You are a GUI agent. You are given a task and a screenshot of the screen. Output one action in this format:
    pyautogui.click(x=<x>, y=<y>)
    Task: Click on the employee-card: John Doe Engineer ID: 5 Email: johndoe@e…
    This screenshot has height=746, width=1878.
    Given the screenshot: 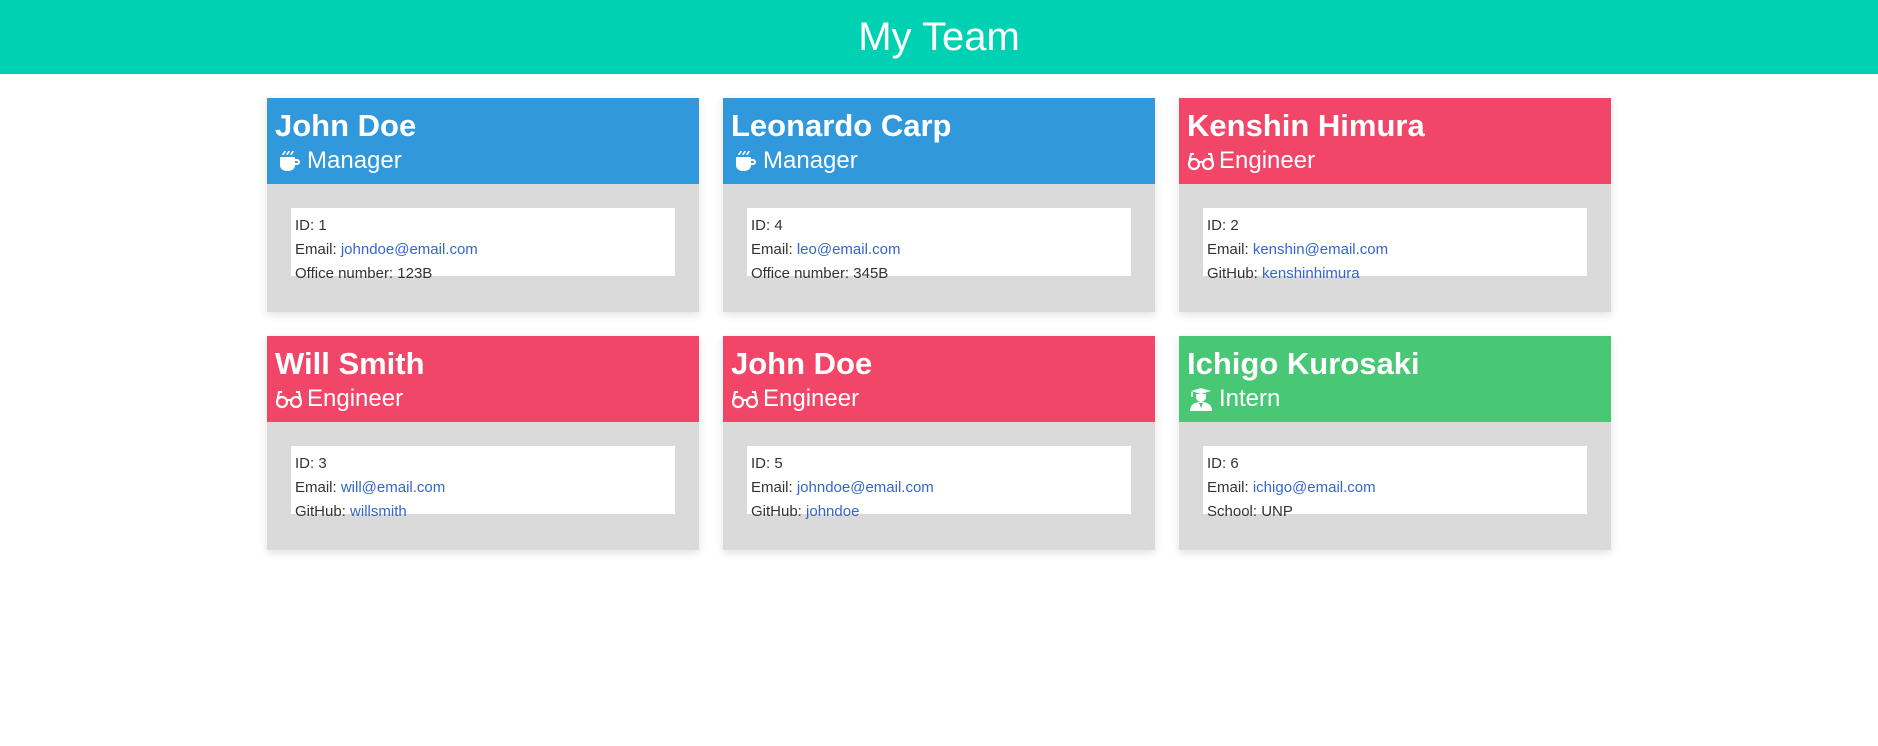 What is the action you would take?
    pyautogui.click(x=939, y=443)
    